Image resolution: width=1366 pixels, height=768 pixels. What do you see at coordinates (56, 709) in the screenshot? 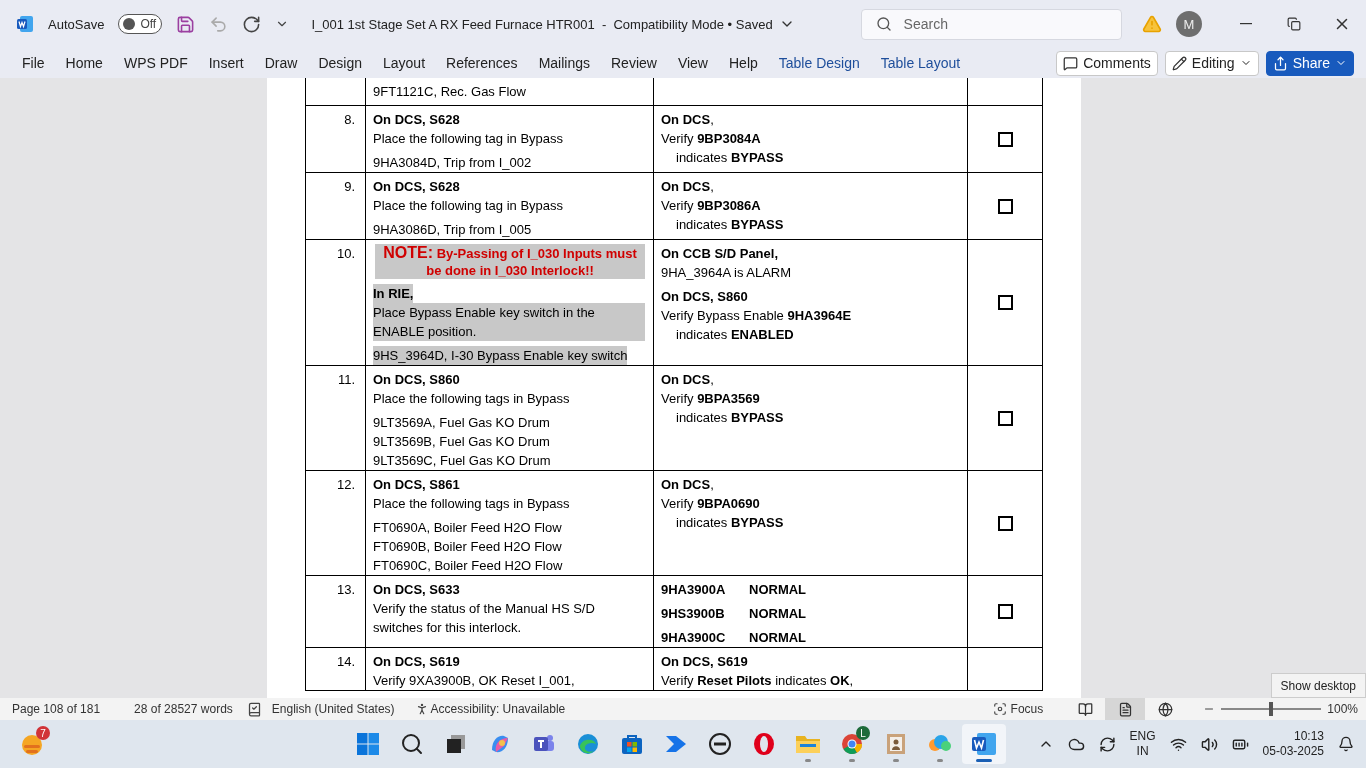
I see `page-count: Page 108 of 181` at bounding box center [56, 709].